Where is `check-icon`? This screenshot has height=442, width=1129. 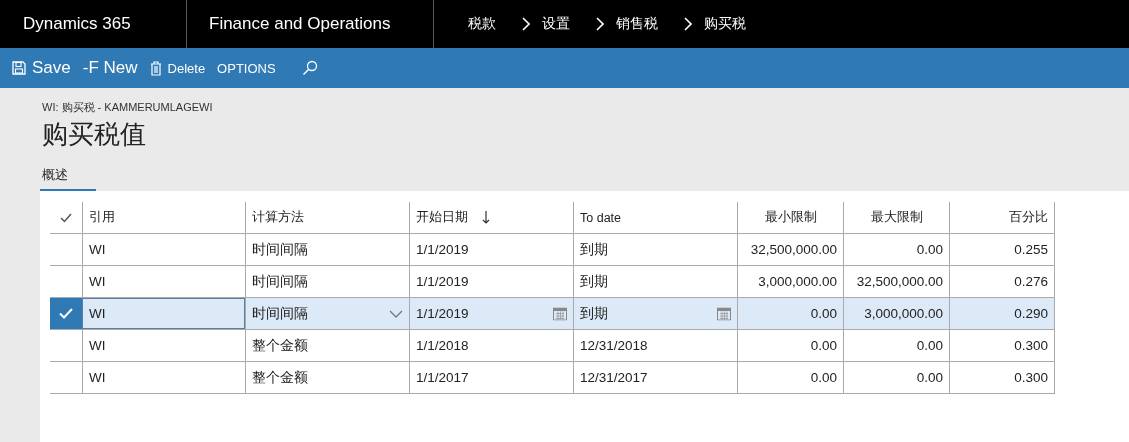
check-icon is located at coordinates (66, 313).